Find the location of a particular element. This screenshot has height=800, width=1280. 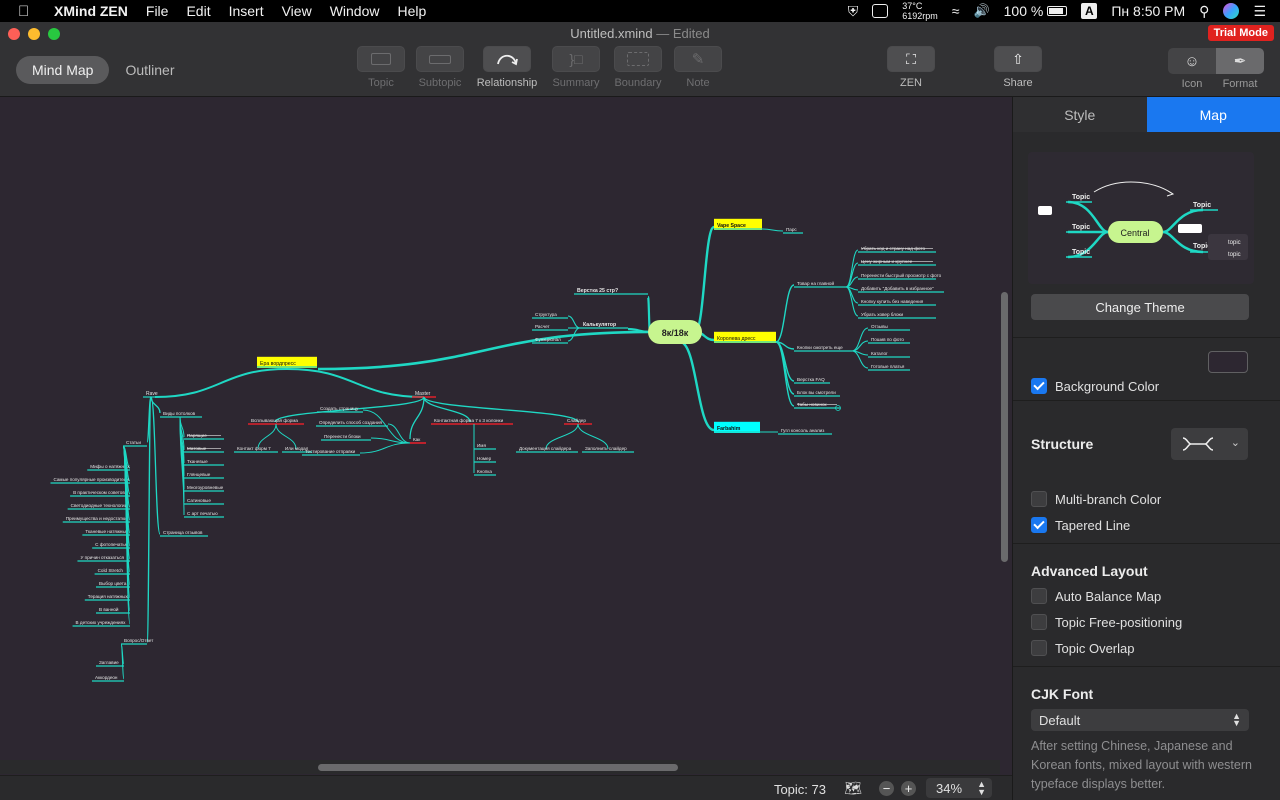

topic-блок-вы-смотрели: Блок вы смотрели is located at coordinates (816, 392).